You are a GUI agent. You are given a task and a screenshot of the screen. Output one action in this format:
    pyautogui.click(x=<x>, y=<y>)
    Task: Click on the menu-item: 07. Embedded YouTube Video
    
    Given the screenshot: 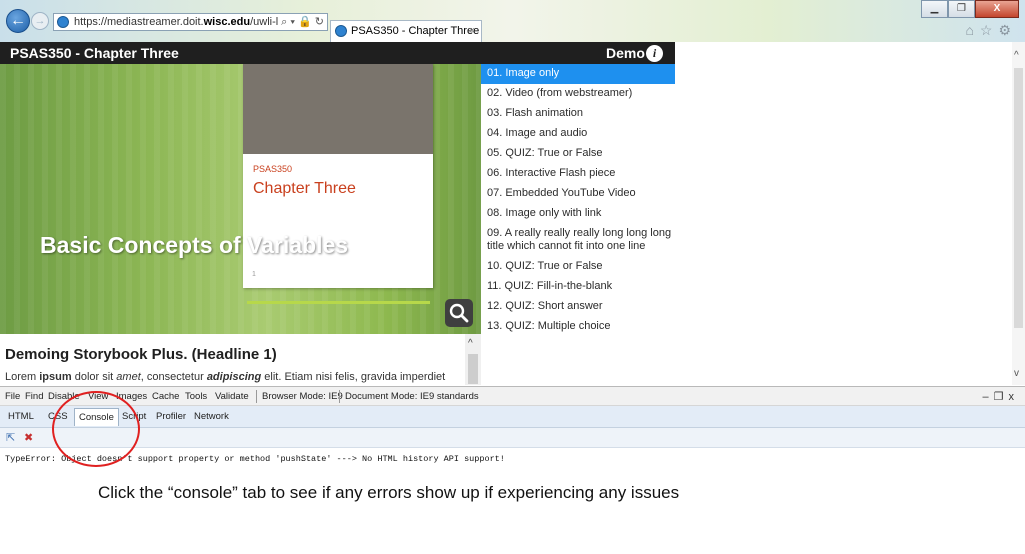 What is the action you would take?
    pyautogui.click(x=578, y=194)
    